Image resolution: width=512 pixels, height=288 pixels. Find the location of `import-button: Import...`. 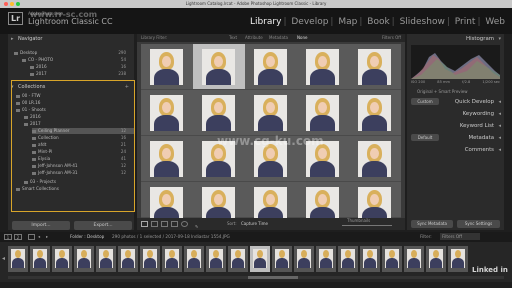

import-button: Import... is located at coordinates (41, 225).